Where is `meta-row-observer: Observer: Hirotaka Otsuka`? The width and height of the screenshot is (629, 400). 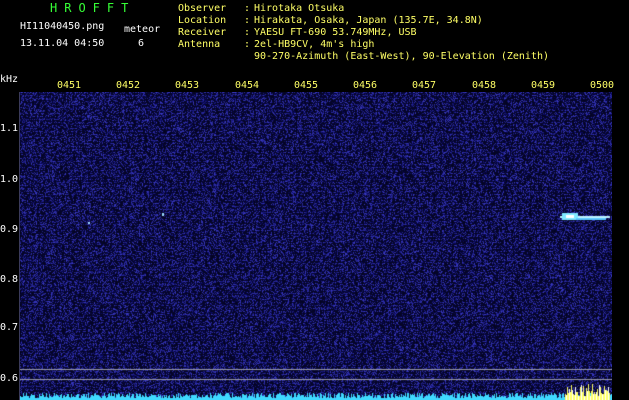
meta-row-observer: Observer: Hirotaka Otsuka is located at coordinates (261, 9).